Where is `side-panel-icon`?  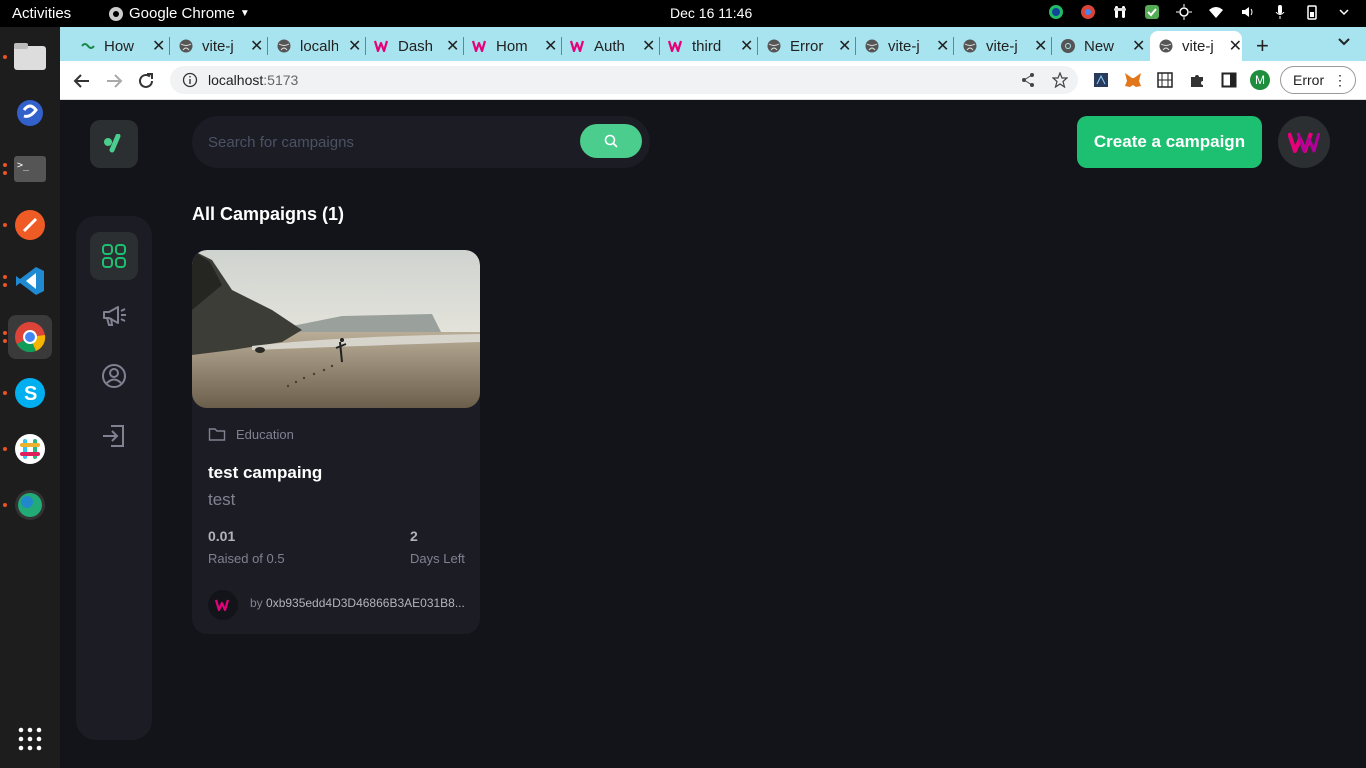
side-panel-icon is located at coordinates (1229, 80).